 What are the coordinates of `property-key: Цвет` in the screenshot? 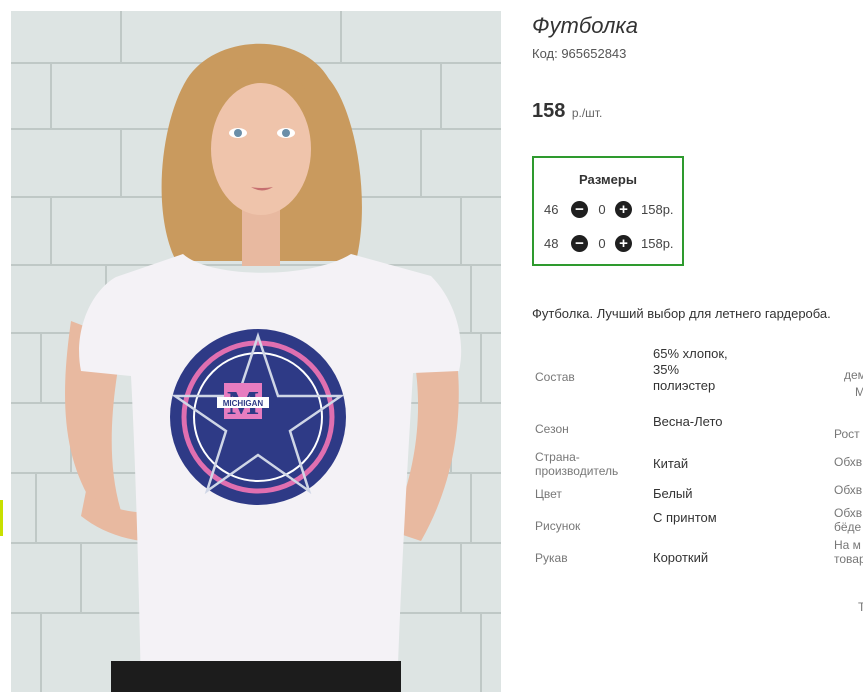 It's located at (548, 494).